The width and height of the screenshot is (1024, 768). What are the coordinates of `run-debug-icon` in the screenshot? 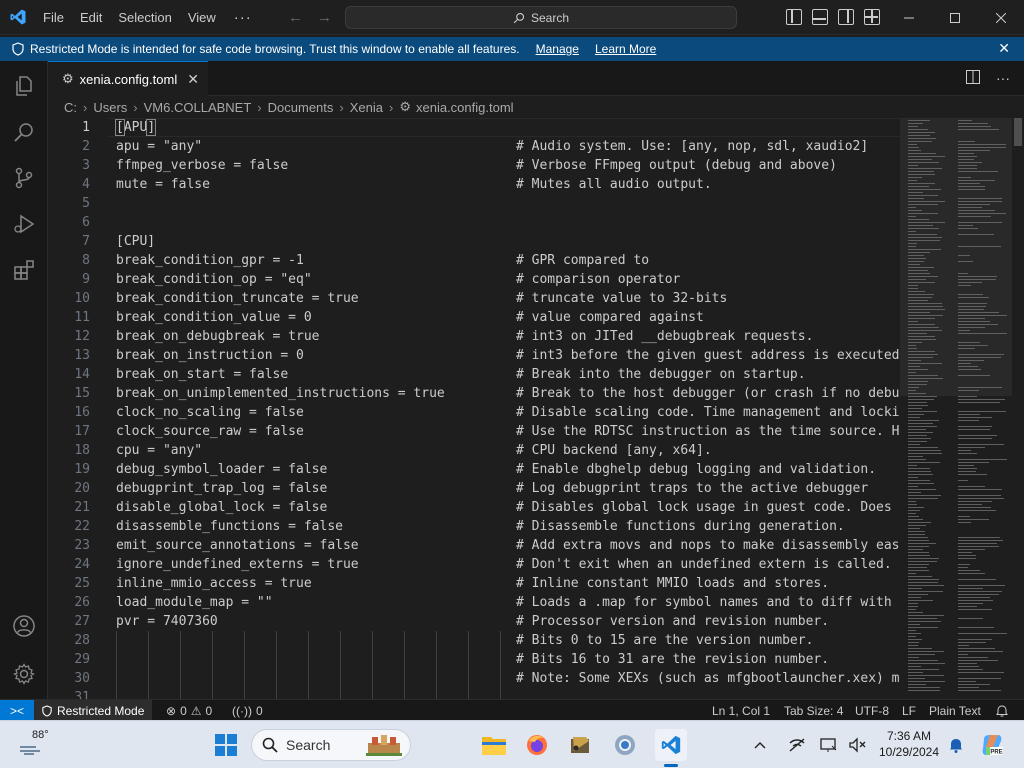 It's located at (24, 224).